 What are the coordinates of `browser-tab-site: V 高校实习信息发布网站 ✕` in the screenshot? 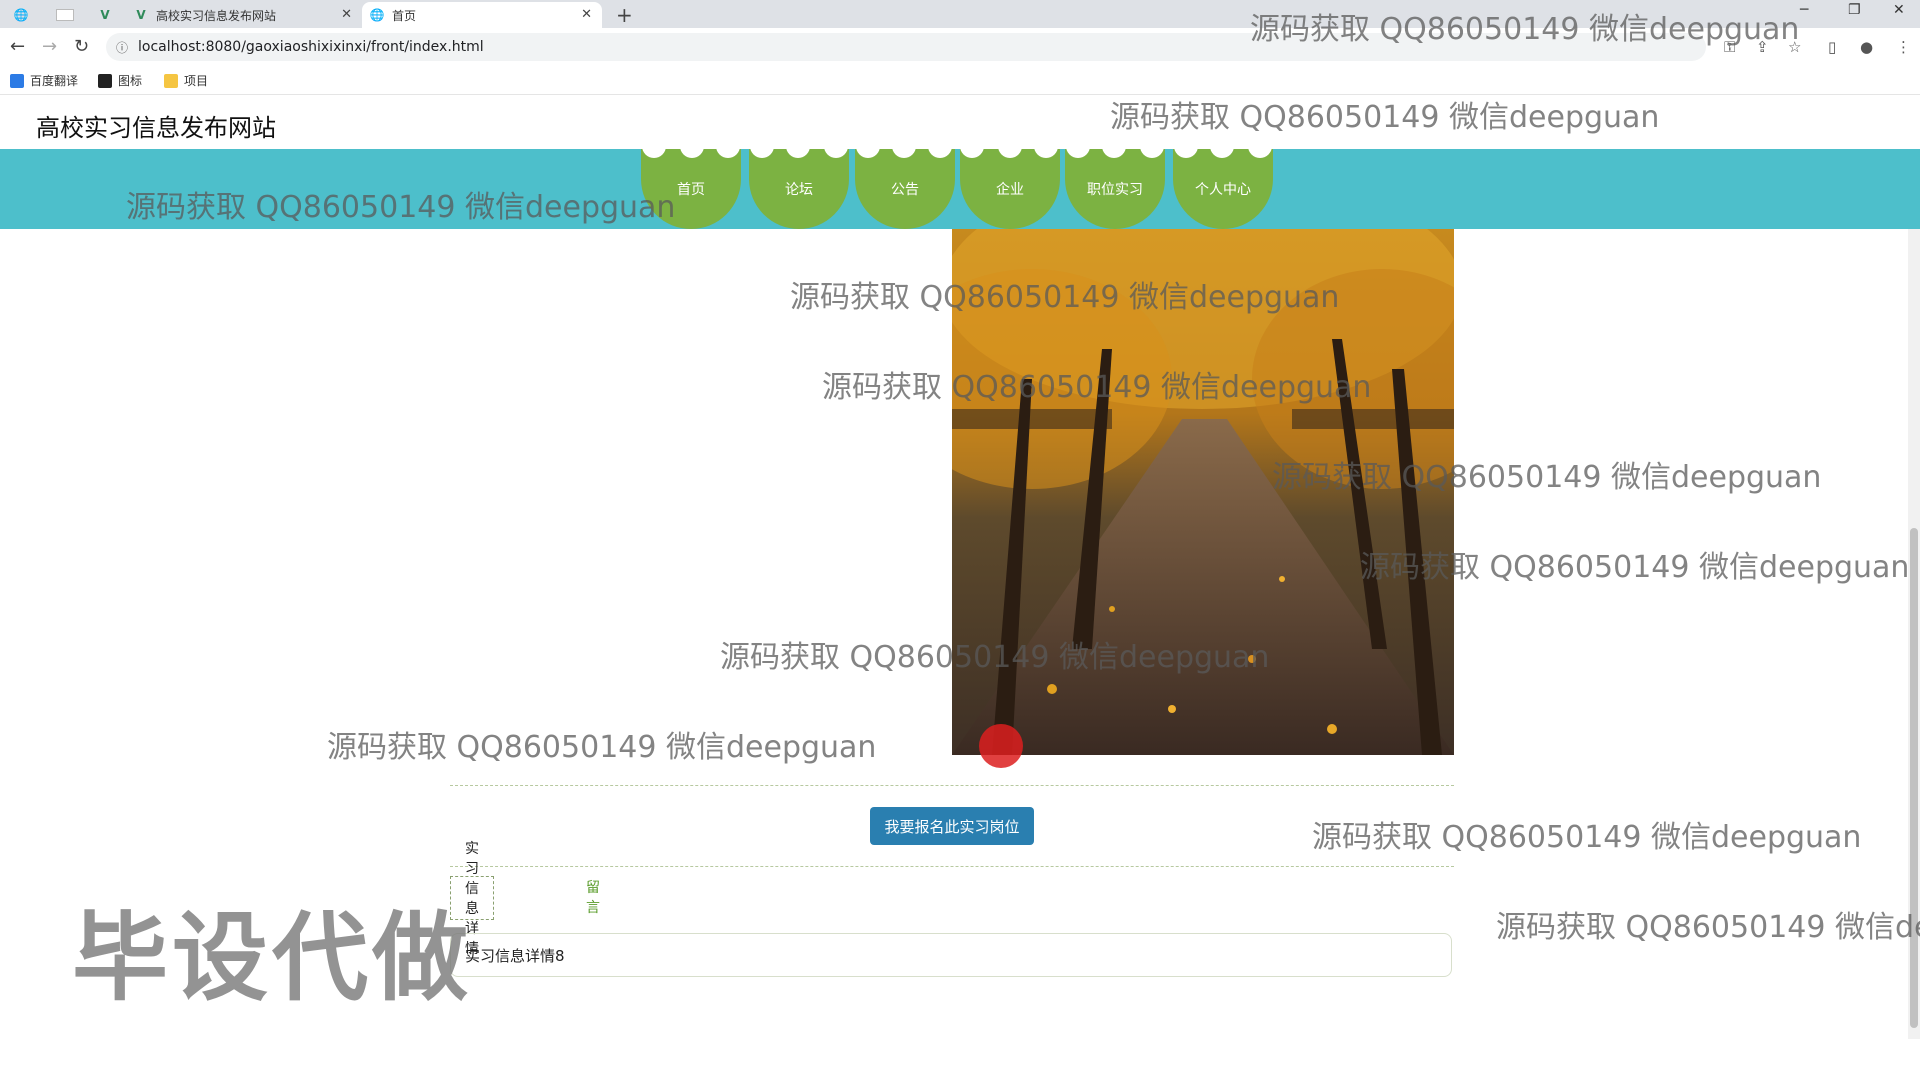 It's located at (244, 15).